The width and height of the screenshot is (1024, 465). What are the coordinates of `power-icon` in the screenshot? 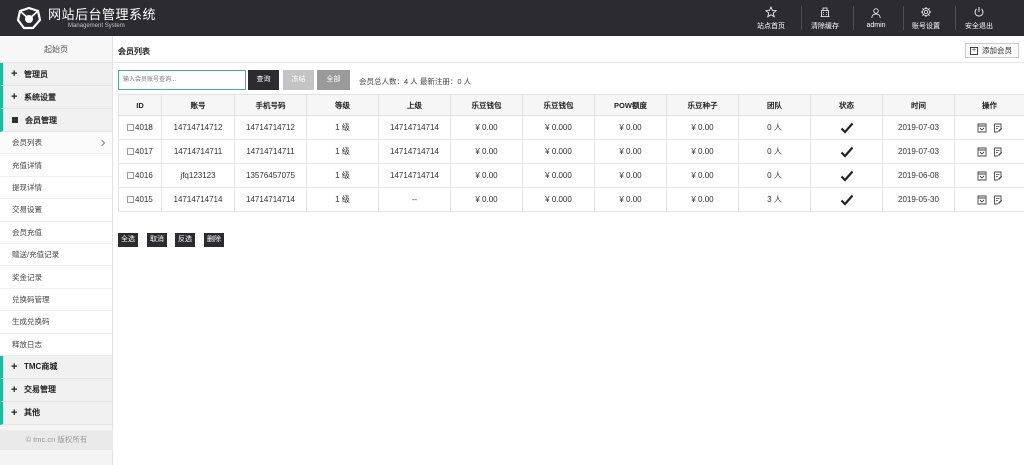 It's located at (979, 11).